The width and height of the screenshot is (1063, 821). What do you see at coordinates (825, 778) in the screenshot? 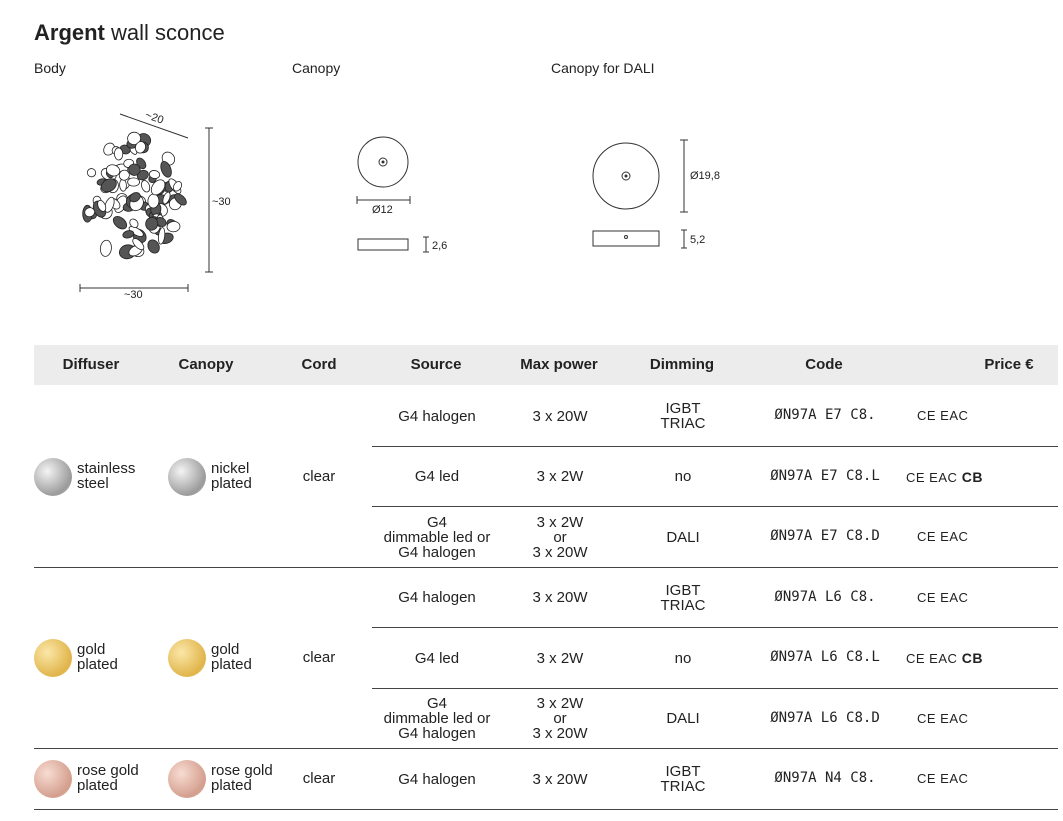
I see `code-cell: ØN97A N4 C8.` at bounding box center [825, 778].